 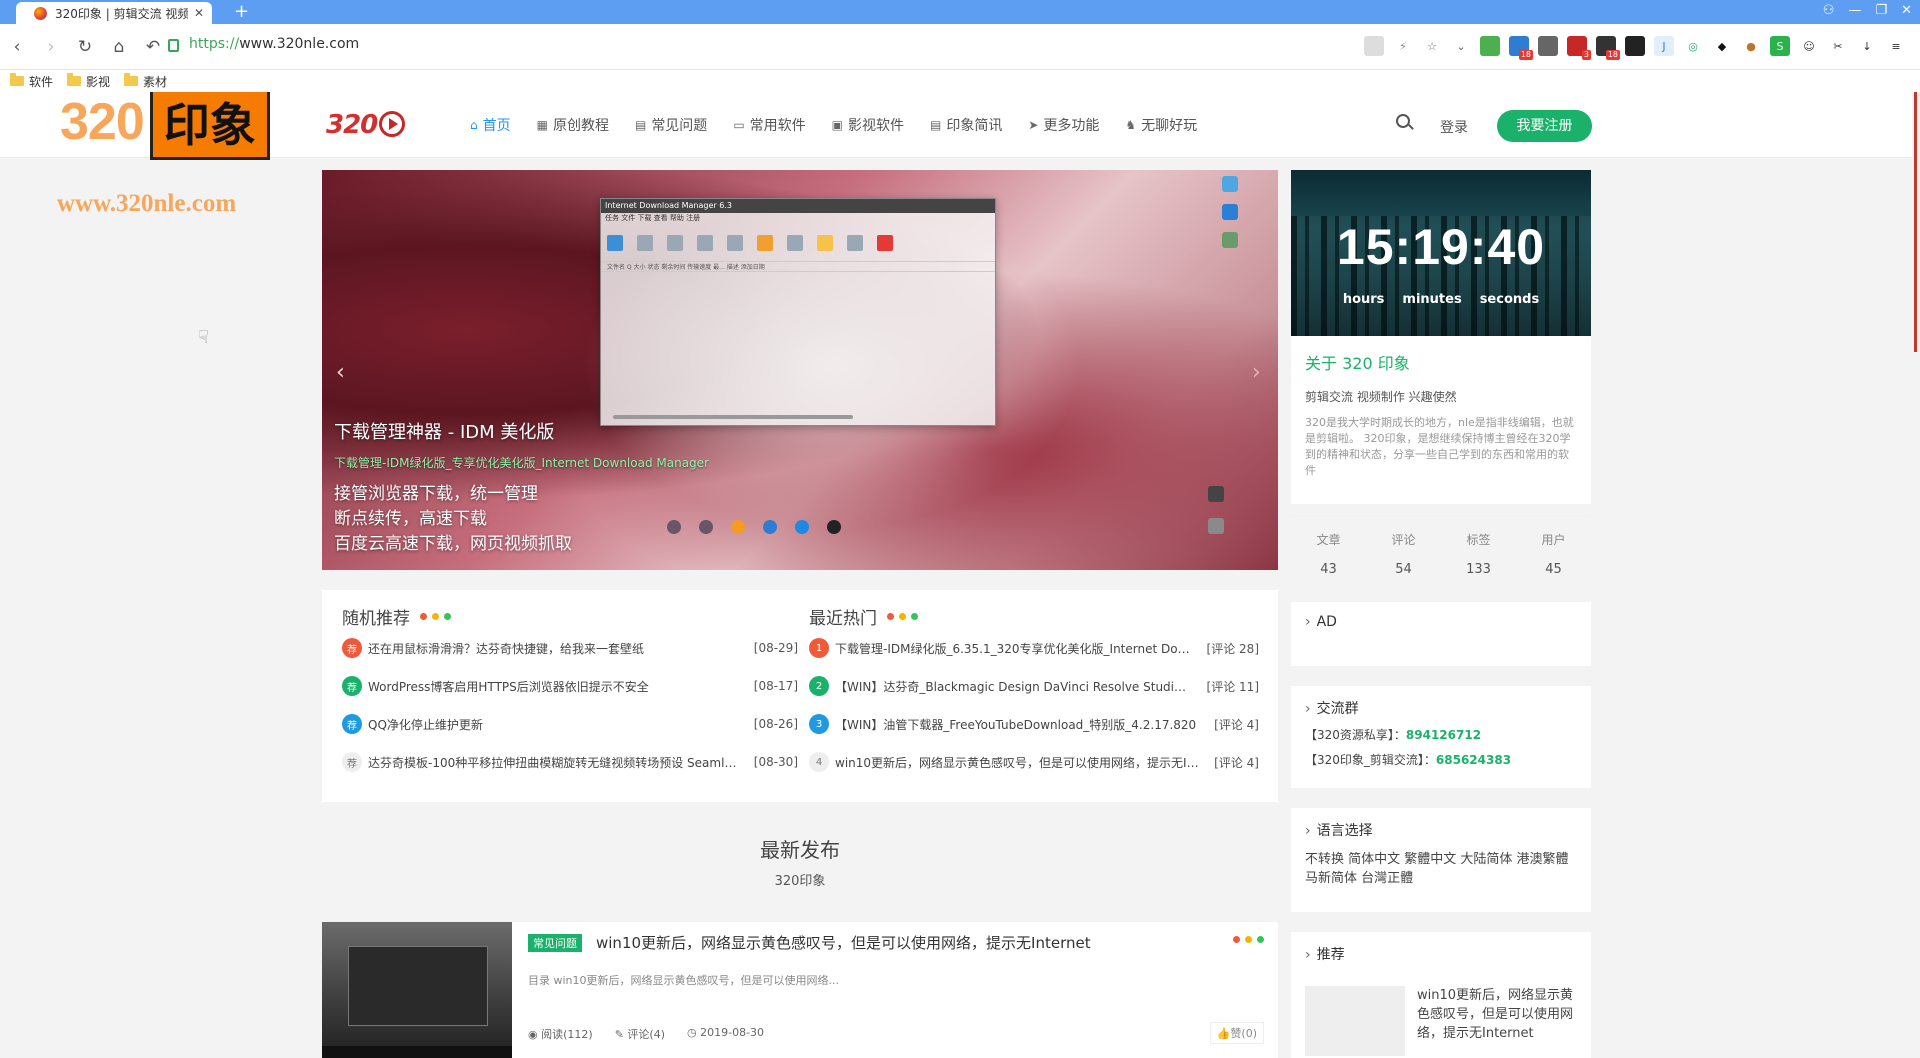 What do you see at coordinates (868, 125) in the screenshot?
I see `nav-video-software: ▣ 影视软件` at bounding box center [868, 125].